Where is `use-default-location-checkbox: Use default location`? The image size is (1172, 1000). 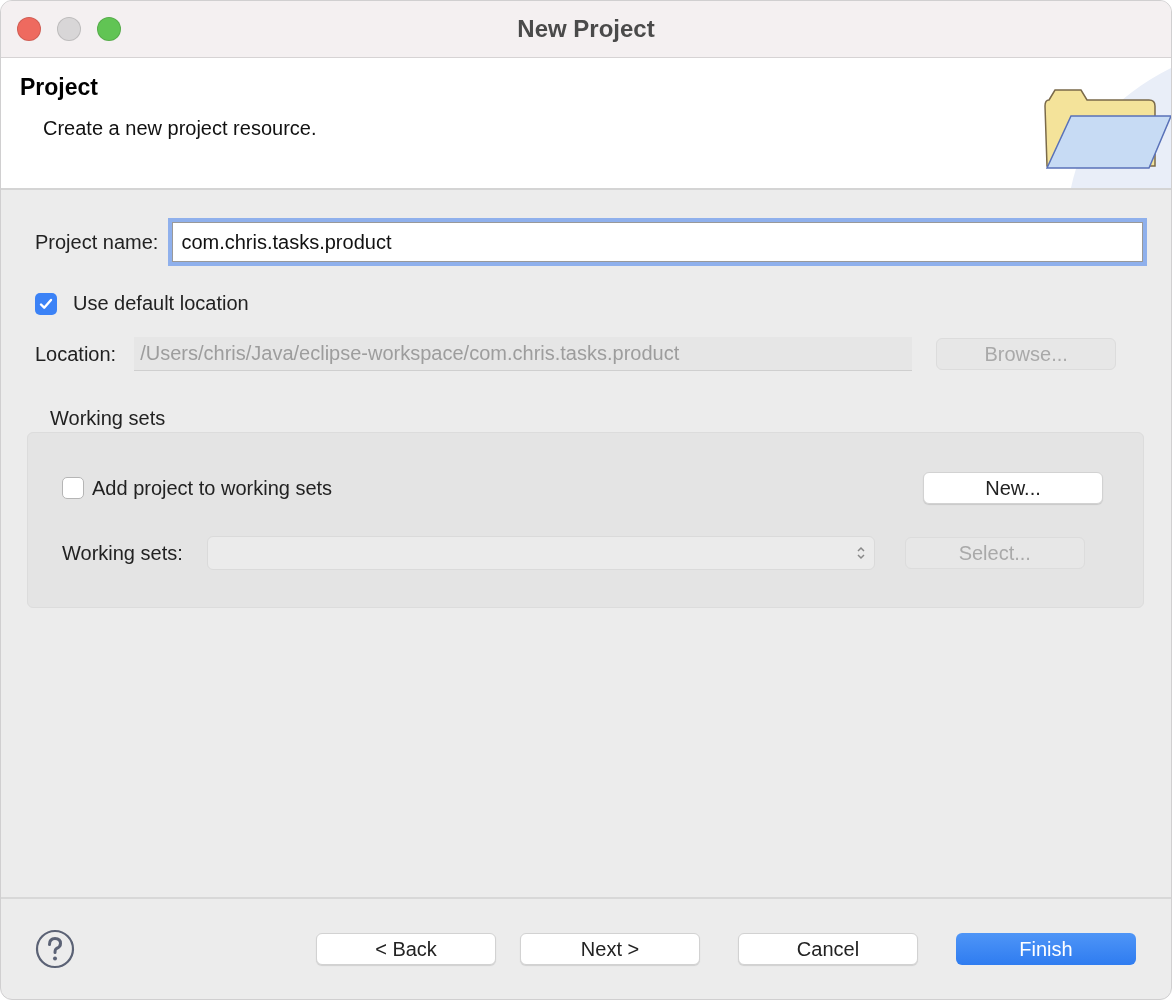 use-default-location-checkbox: Use default location is located at coordinates (142, 303).